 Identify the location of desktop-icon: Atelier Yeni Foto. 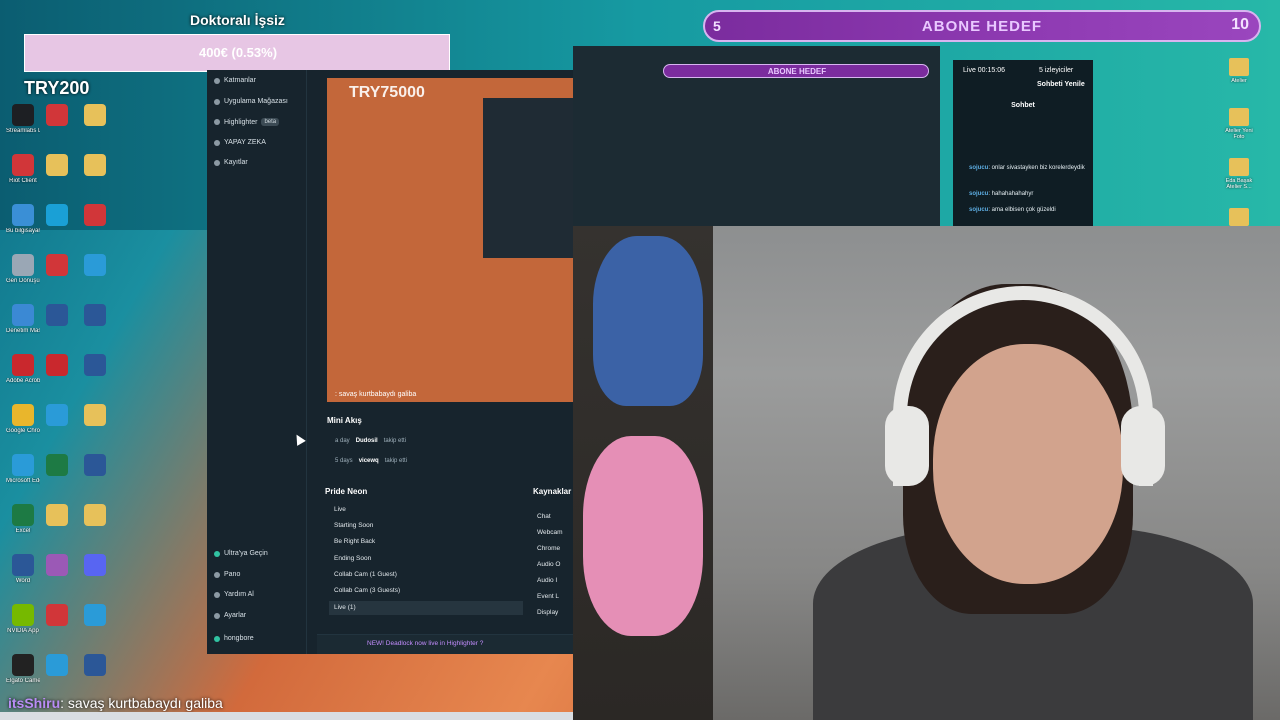
(1239, 124).